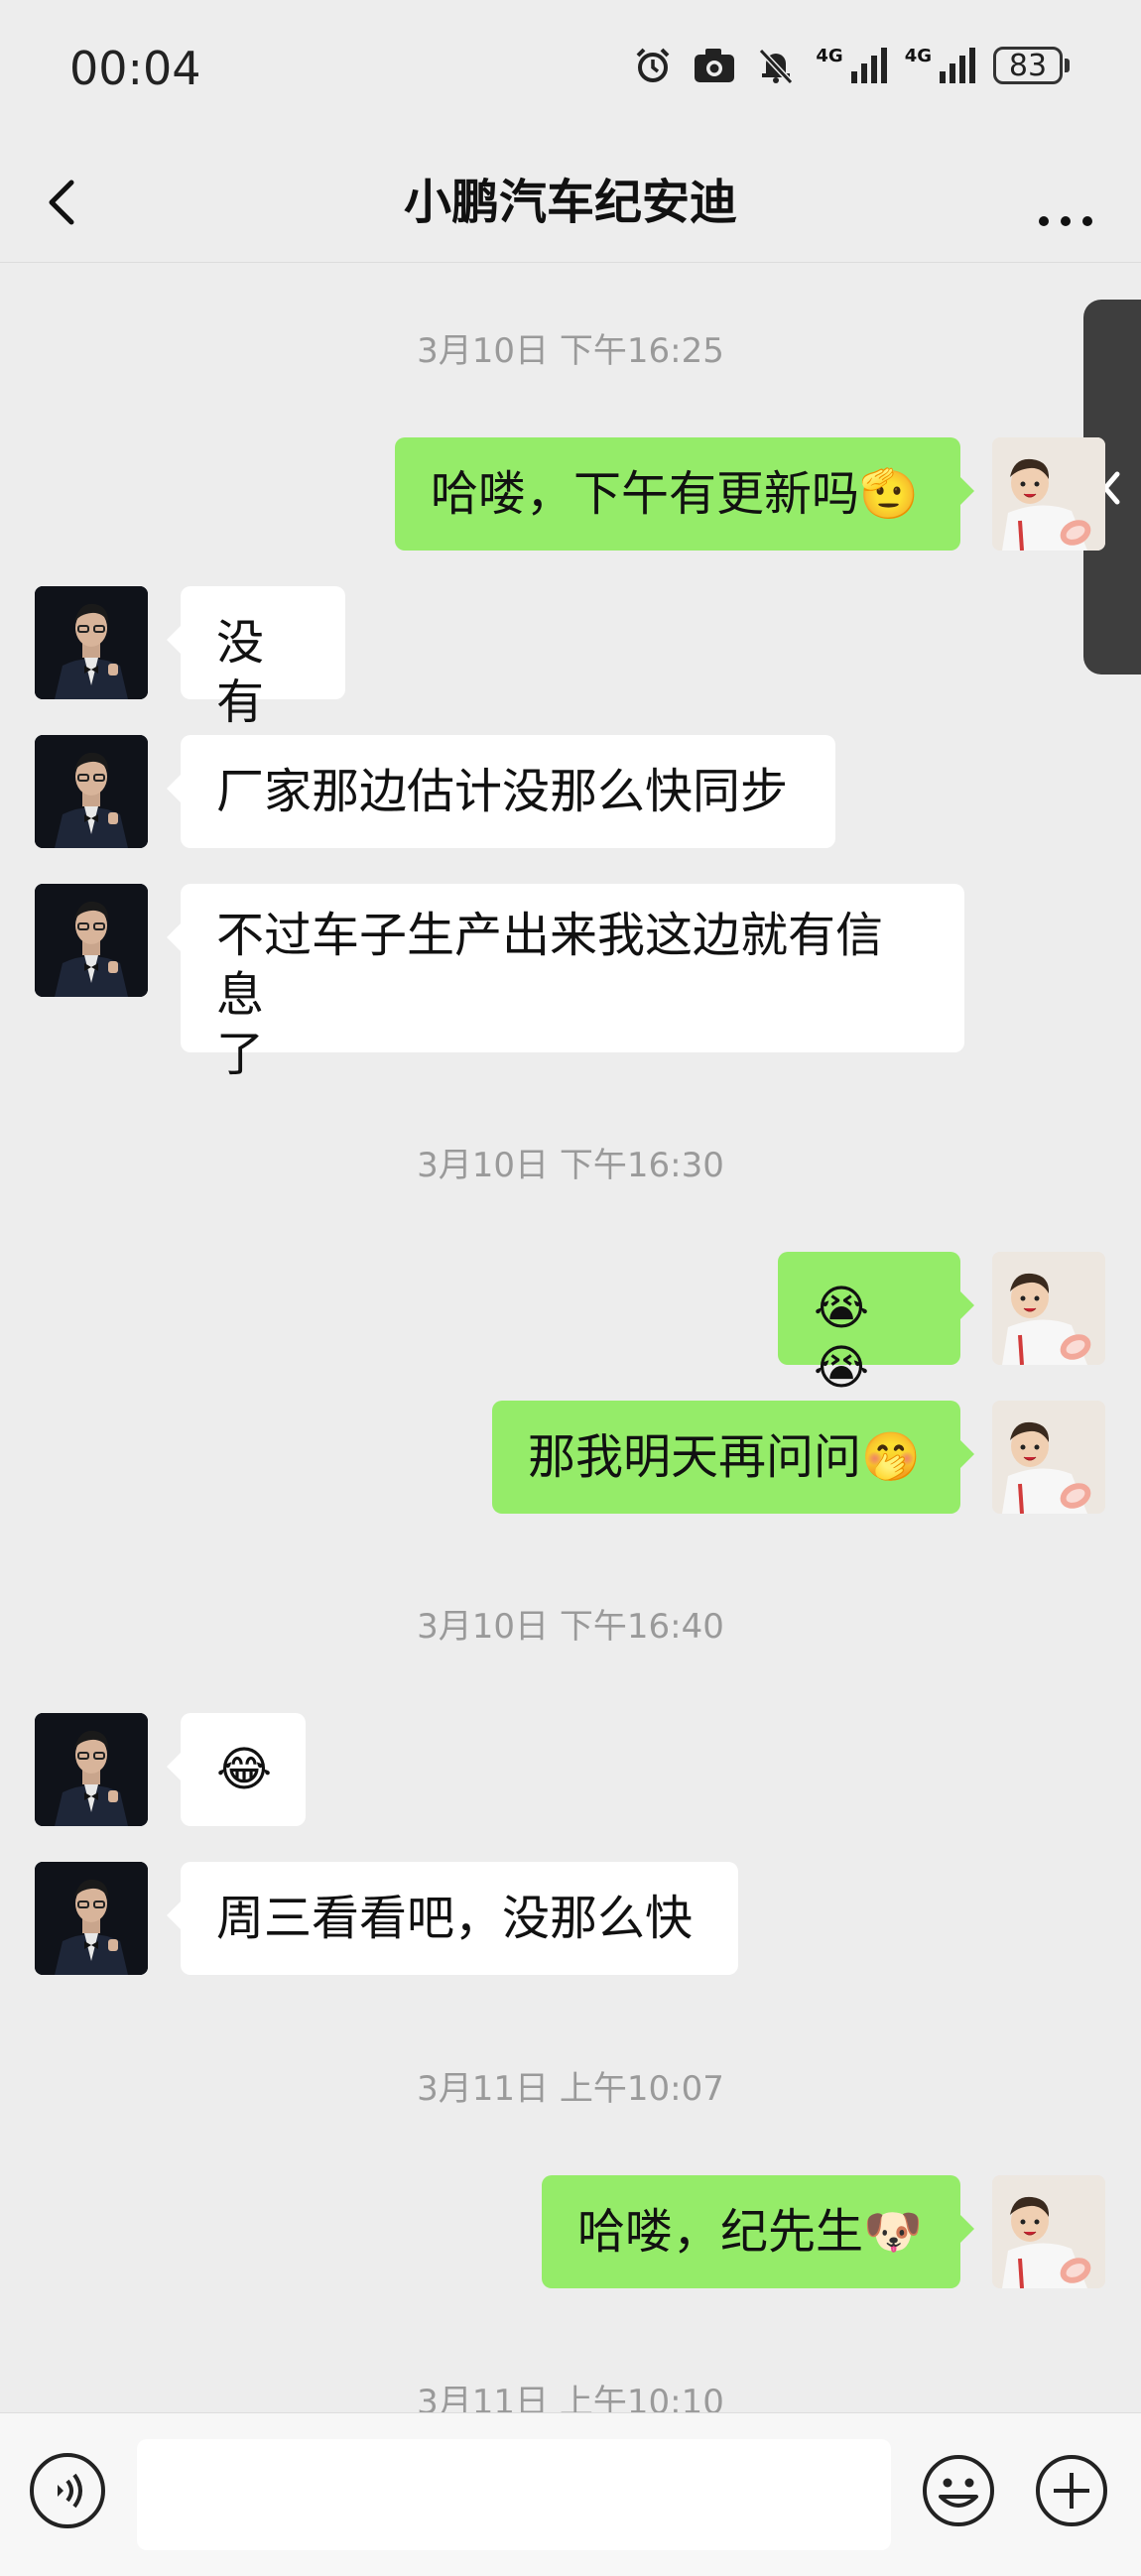  I want to click on voice-button, so click(67, 2490).